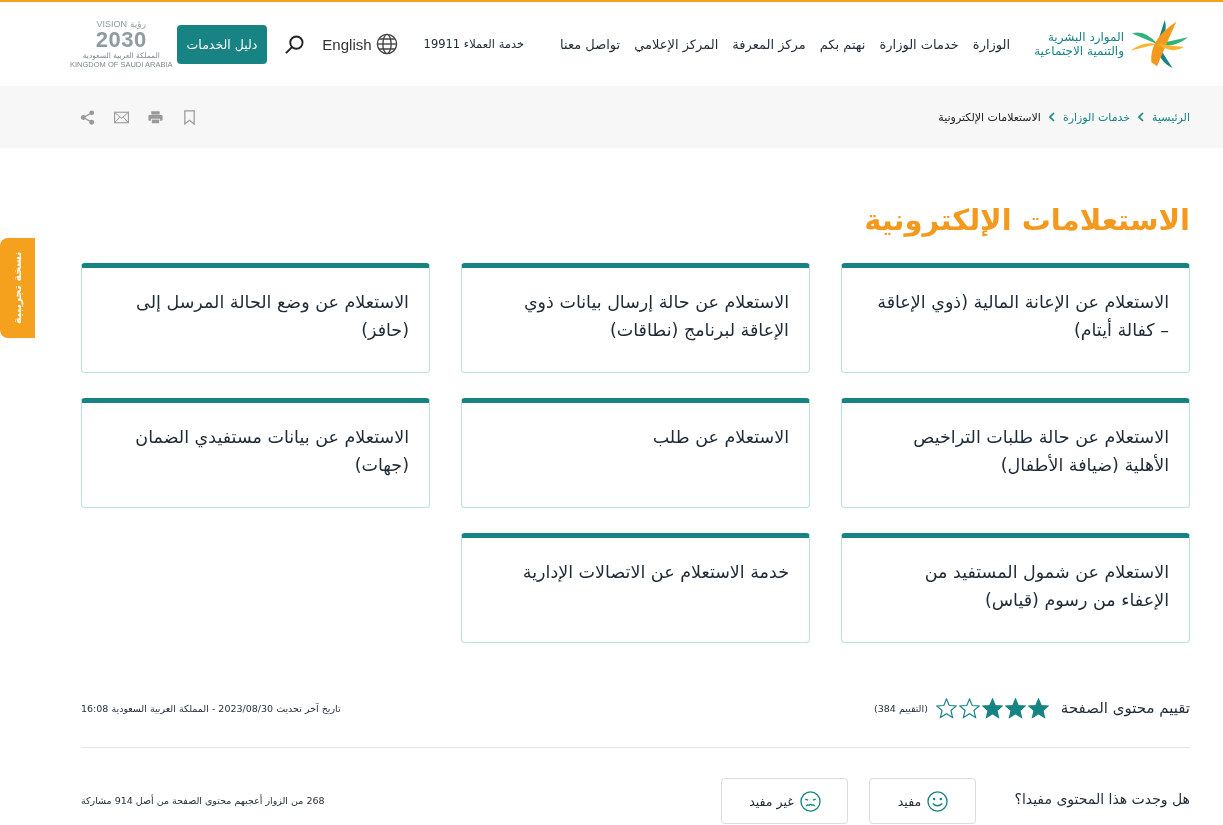 This screenshot has height=825, width=1223. Describe the element at coordinates (901, 708) in the screenshot. I see `rating-count: (التقييم 384)` at that location.